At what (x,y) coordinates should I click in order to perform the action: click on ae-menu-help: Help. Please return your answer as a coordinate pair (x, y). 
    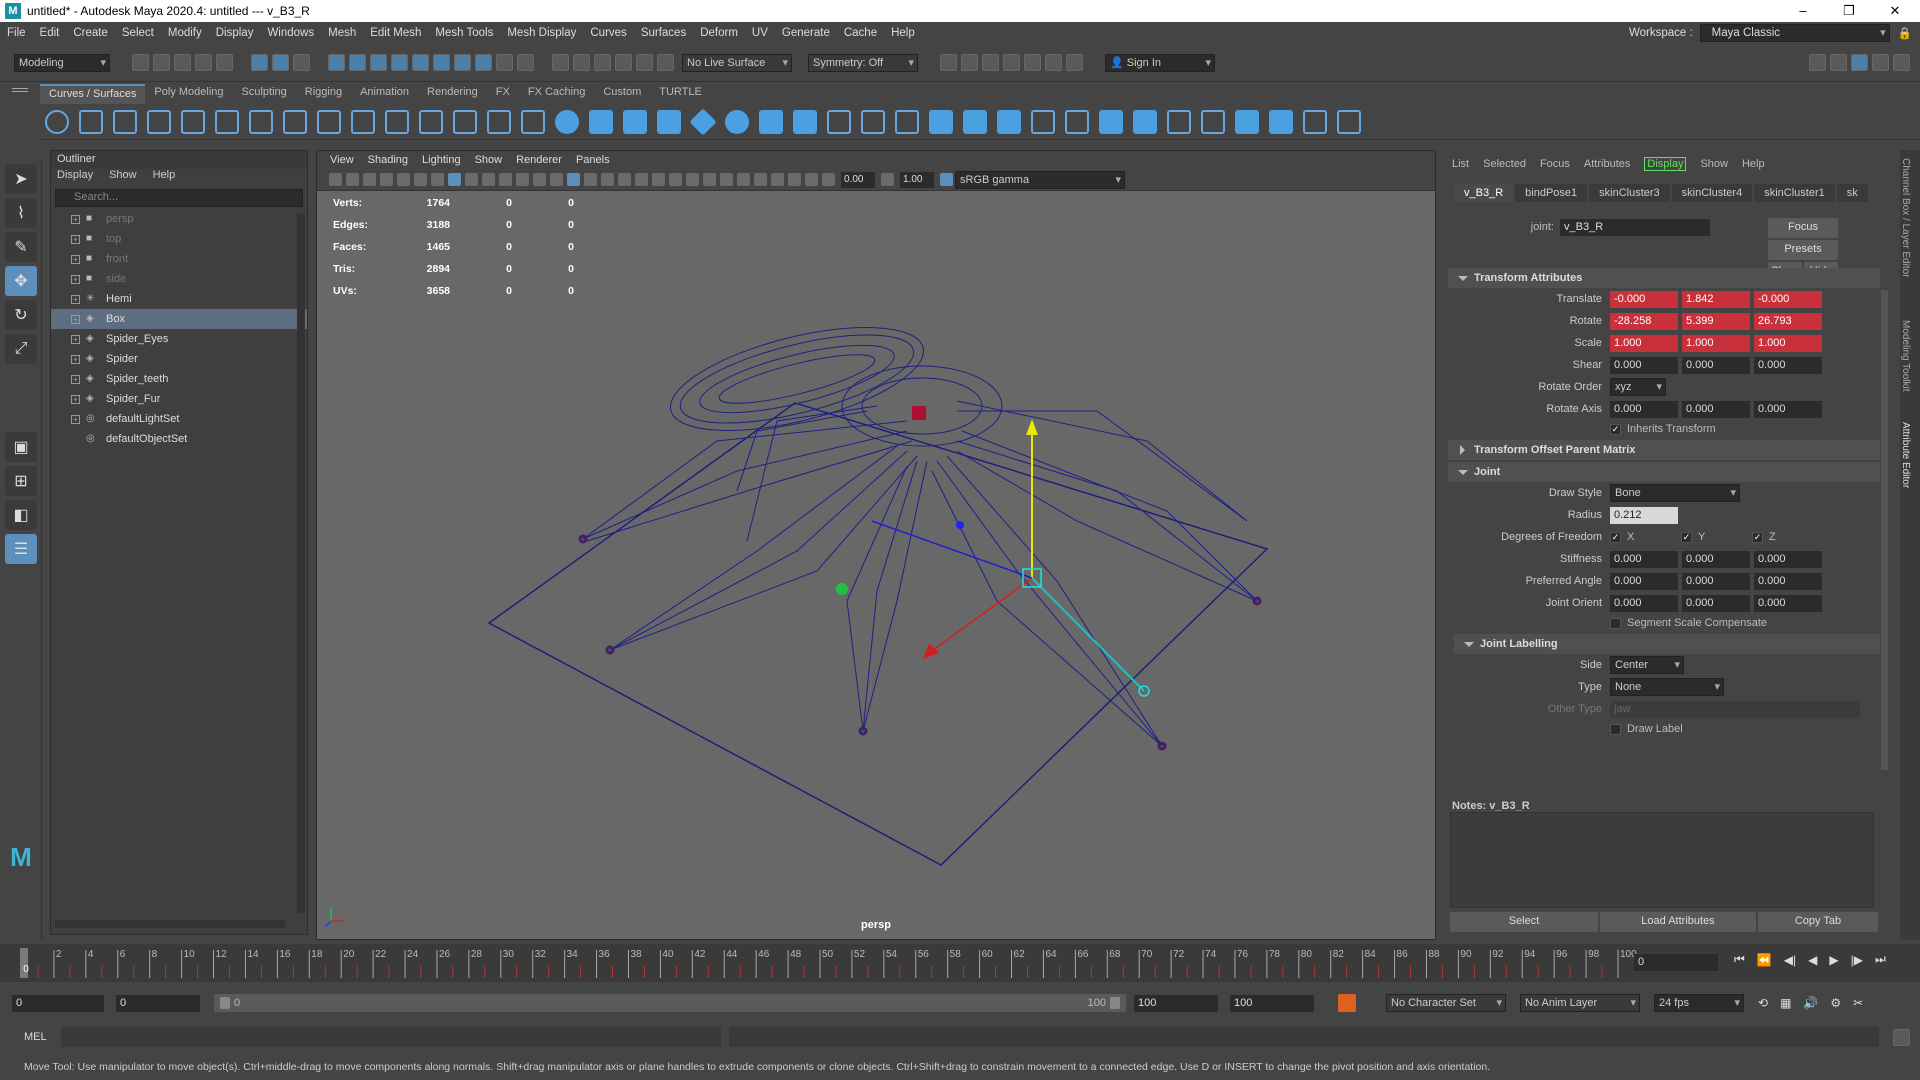
    Looking at the image, I should click on (1753, 164).